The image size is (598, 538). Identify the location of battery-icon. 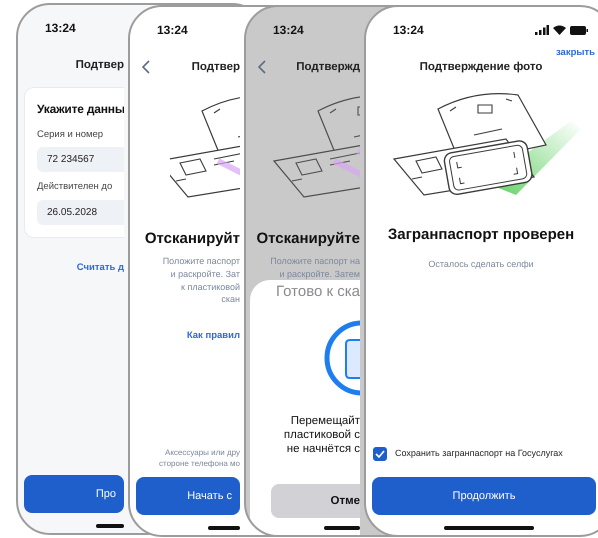
(579, 30).